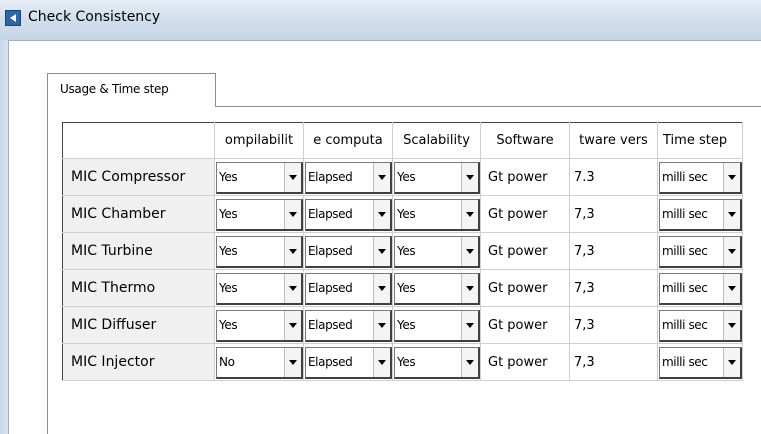 This screenshot has height=434, width=761. I want to click on tab-panel-left-border, so click(47, 270).